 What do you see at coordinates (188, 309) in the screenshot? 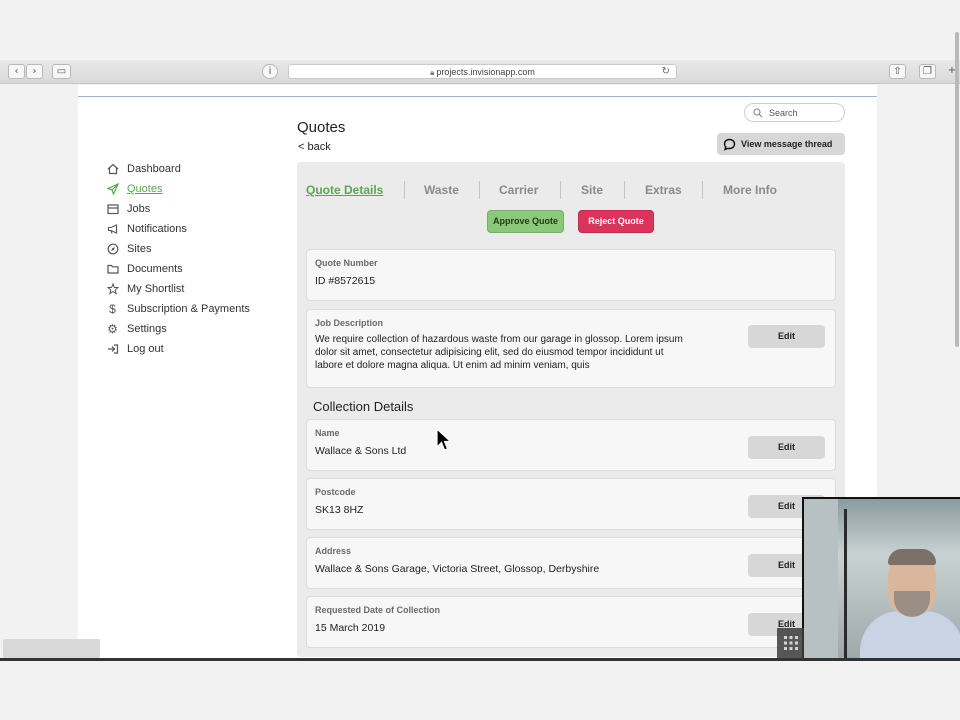
I see `sidebar-item-label: Subscription & Payments` at bounding box center [188, 309].